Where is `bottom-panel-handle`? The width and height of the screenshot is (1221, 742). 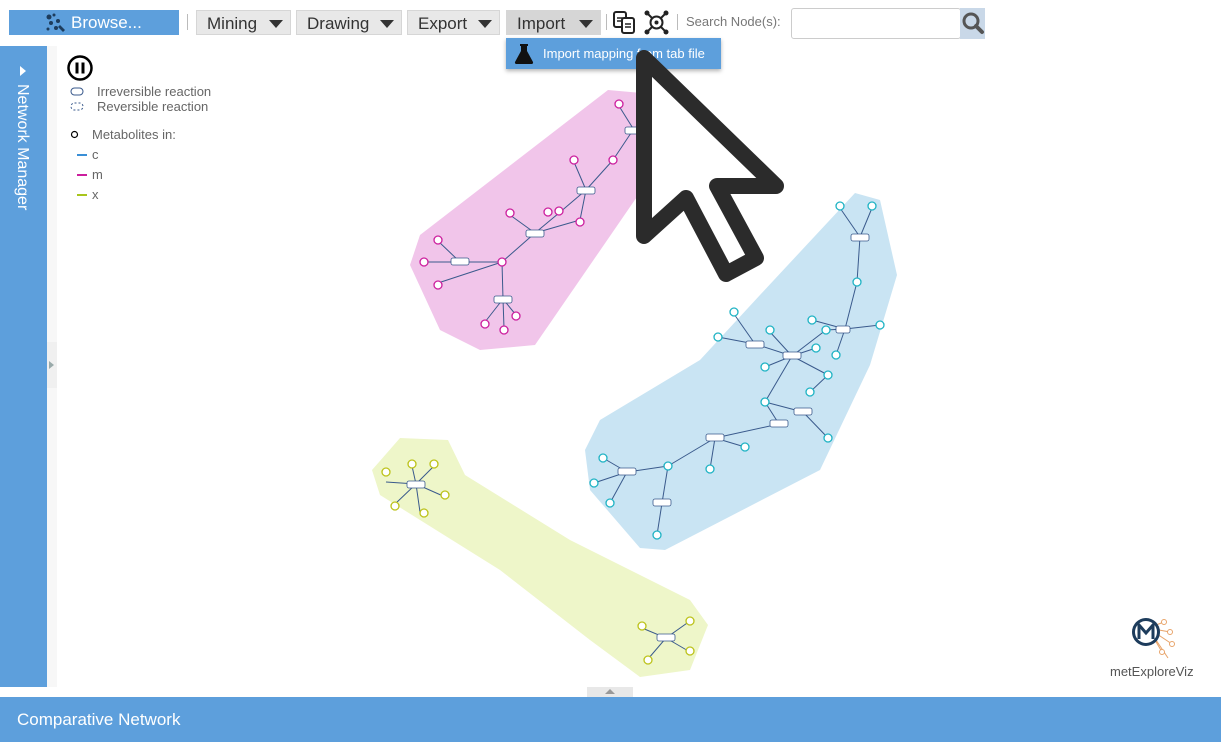 bottom-panel-handle is located at coordinates (610, 692).